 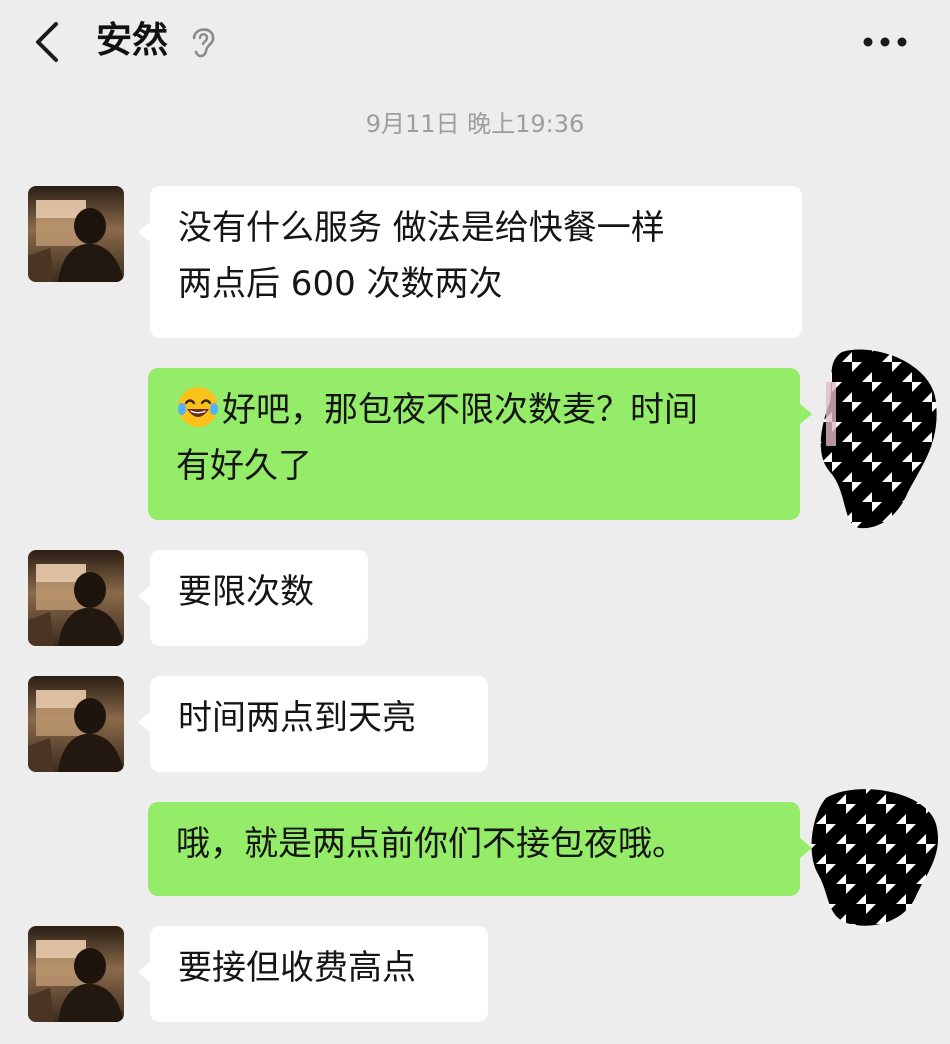 What do you see at coordinates (48, 42) in the screenshot?
I see `chevron-left-icon` at bounding box center [48, 42].